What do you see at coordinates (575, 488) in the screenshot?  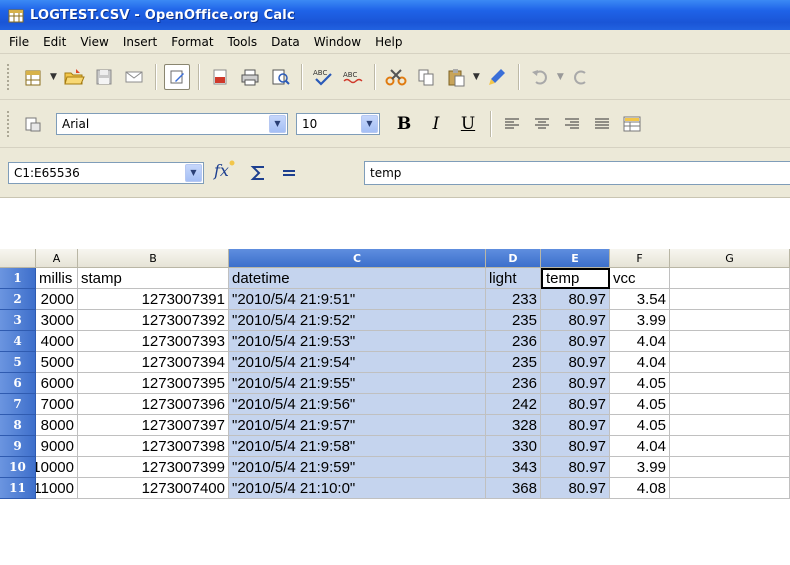 I see `cell-e11: 80.97` at bounding box center [575, 488].